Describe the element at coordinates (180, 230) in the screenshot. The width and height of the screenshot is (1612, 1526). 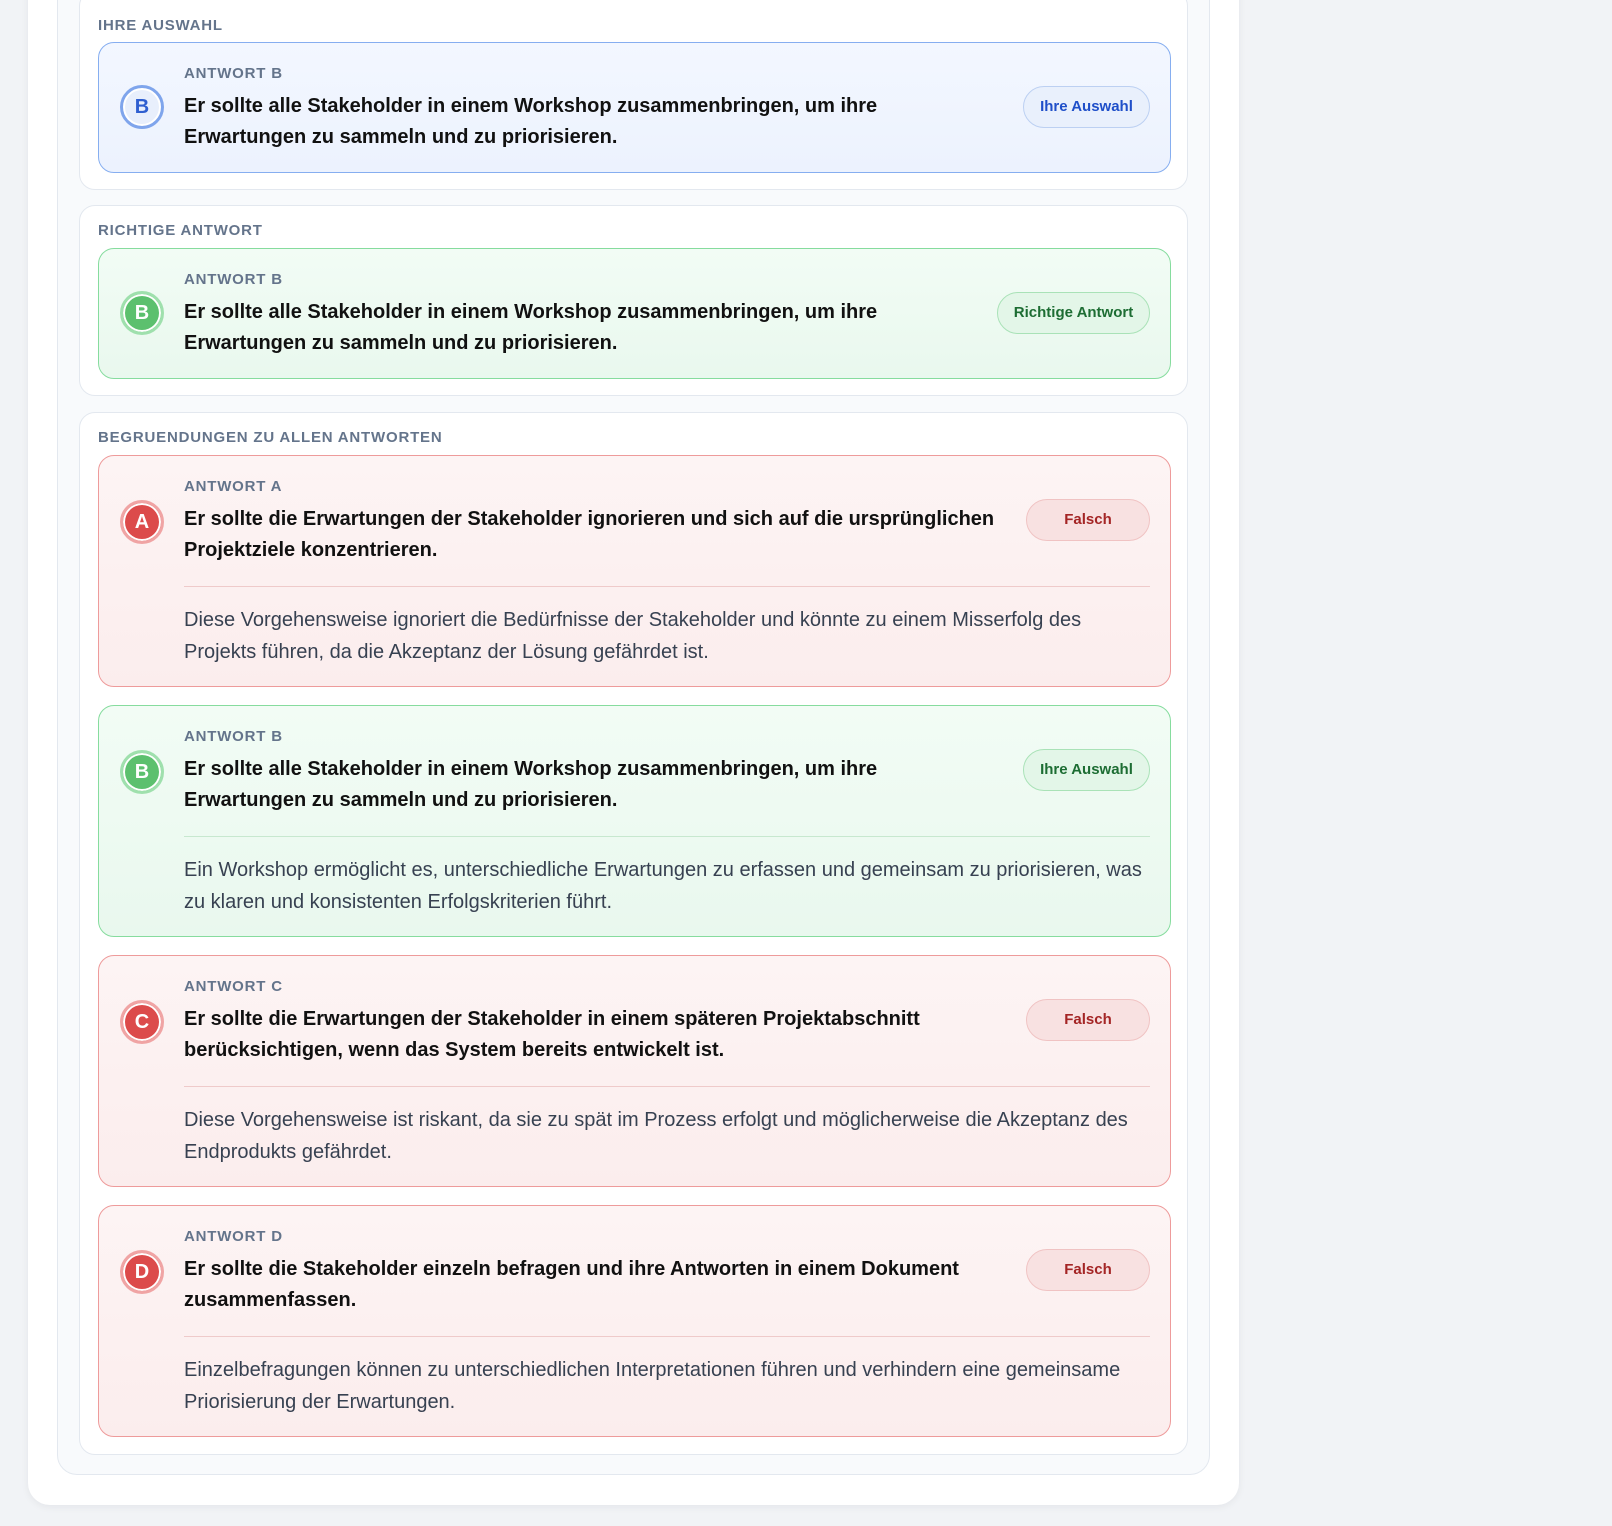
I see `section-title: RICHTIGE ANTWORT` at that location.